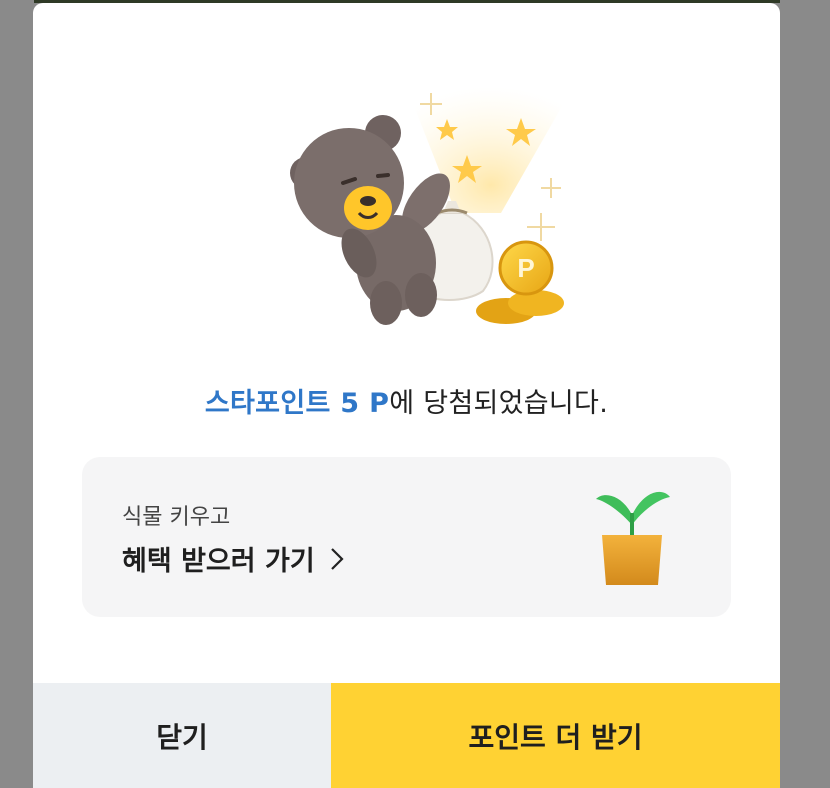 The width and height of the screenshot is (830, 788). I want to click on get-more-points-button: 포인트 더 받기, so click(555, 735).